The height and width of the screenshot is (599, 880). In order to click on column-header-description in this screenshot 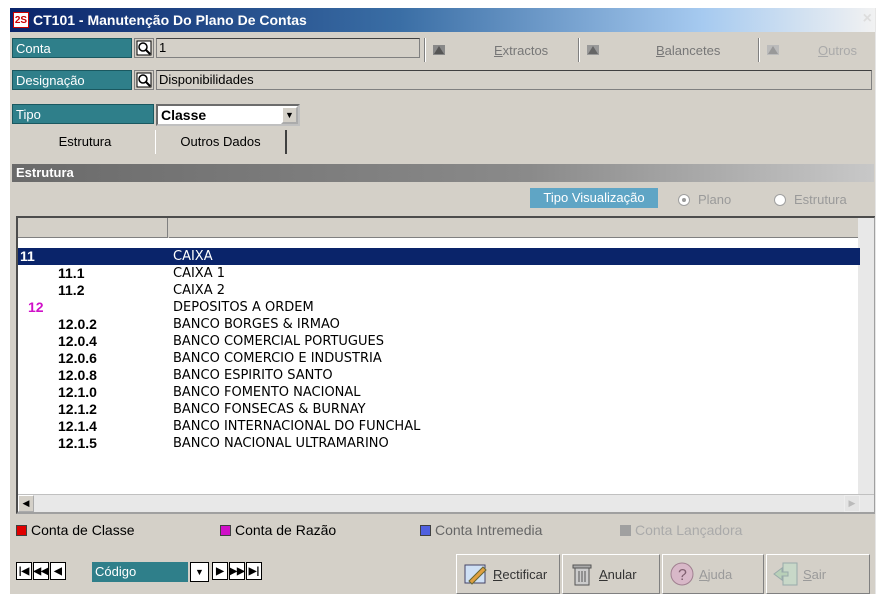, I will do `click(514, 228)`.